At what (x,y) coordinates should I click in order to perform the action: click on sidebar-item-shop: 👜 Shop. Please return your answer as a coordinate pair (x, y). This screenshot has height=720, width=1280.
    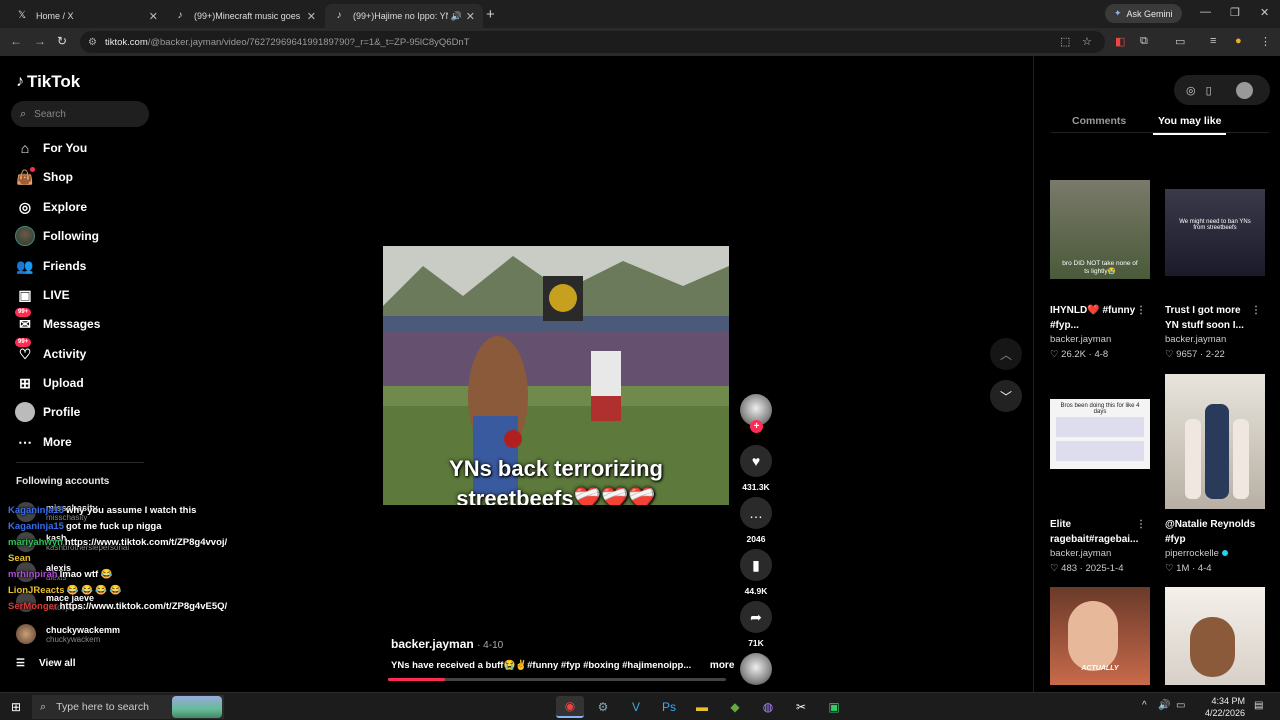
    Looking at the image, I should click on (85, 177).